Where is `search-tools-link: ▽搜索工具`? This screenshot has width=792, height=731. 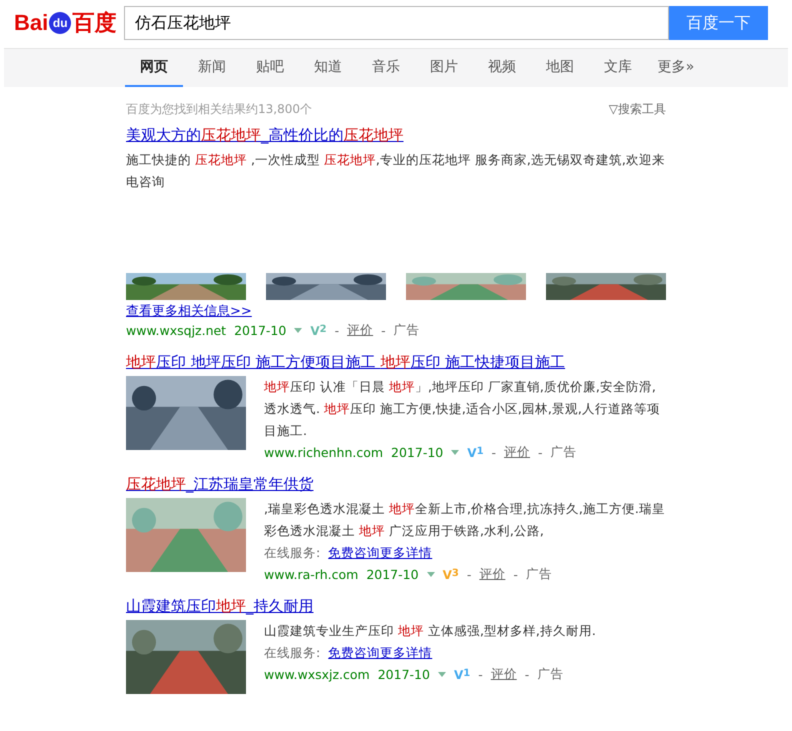
search-tools-link: ▽搜索工具 is located at coordinates (637, 109).